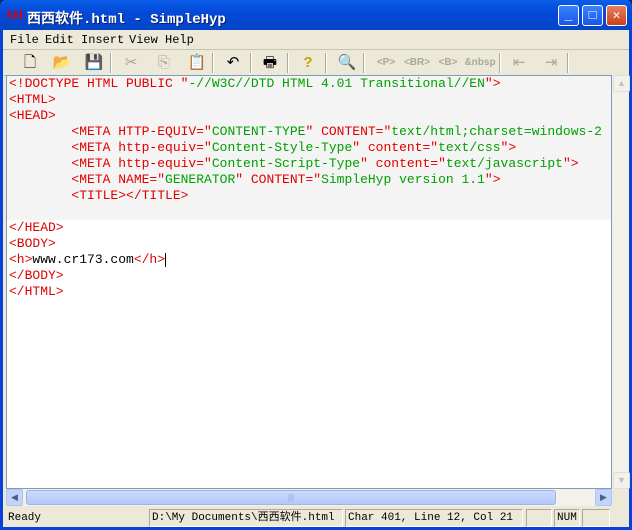 This screenshot has height=530, width=632. What do you see at coordinates (309, 116) in the screenshot?
I see `code-line: <HEAD>` at bounding box center [309, 116].